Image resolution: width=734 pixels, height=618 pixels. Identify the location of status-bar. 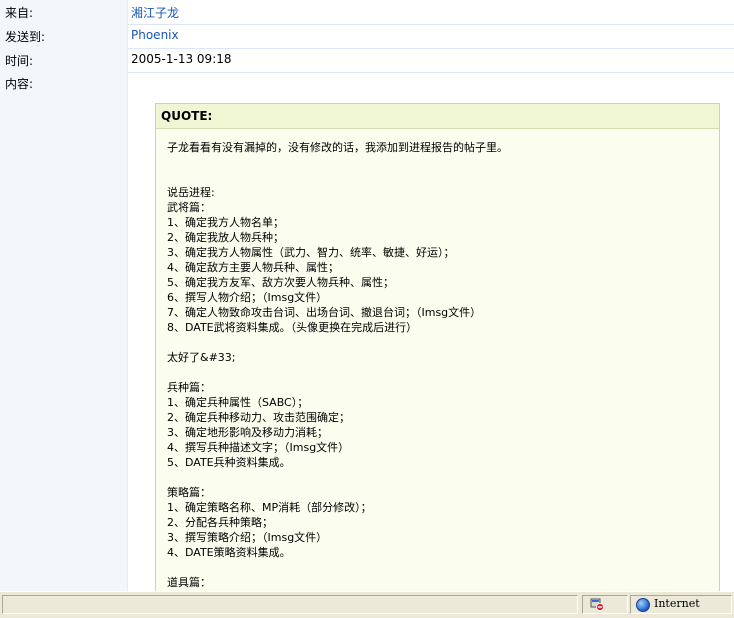
(367, 604).